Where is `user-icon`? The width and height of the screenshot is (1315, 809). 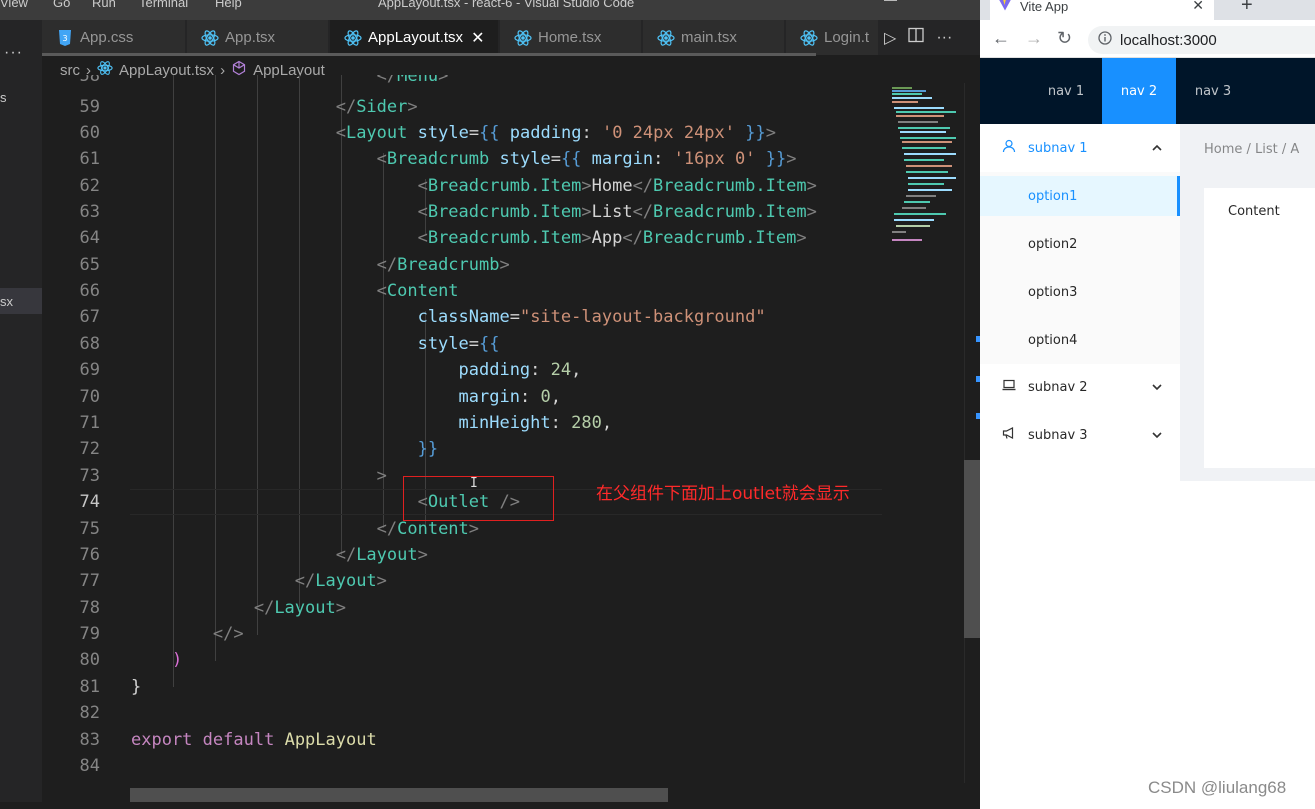 user-icon is located at coordinates (1009, 148).